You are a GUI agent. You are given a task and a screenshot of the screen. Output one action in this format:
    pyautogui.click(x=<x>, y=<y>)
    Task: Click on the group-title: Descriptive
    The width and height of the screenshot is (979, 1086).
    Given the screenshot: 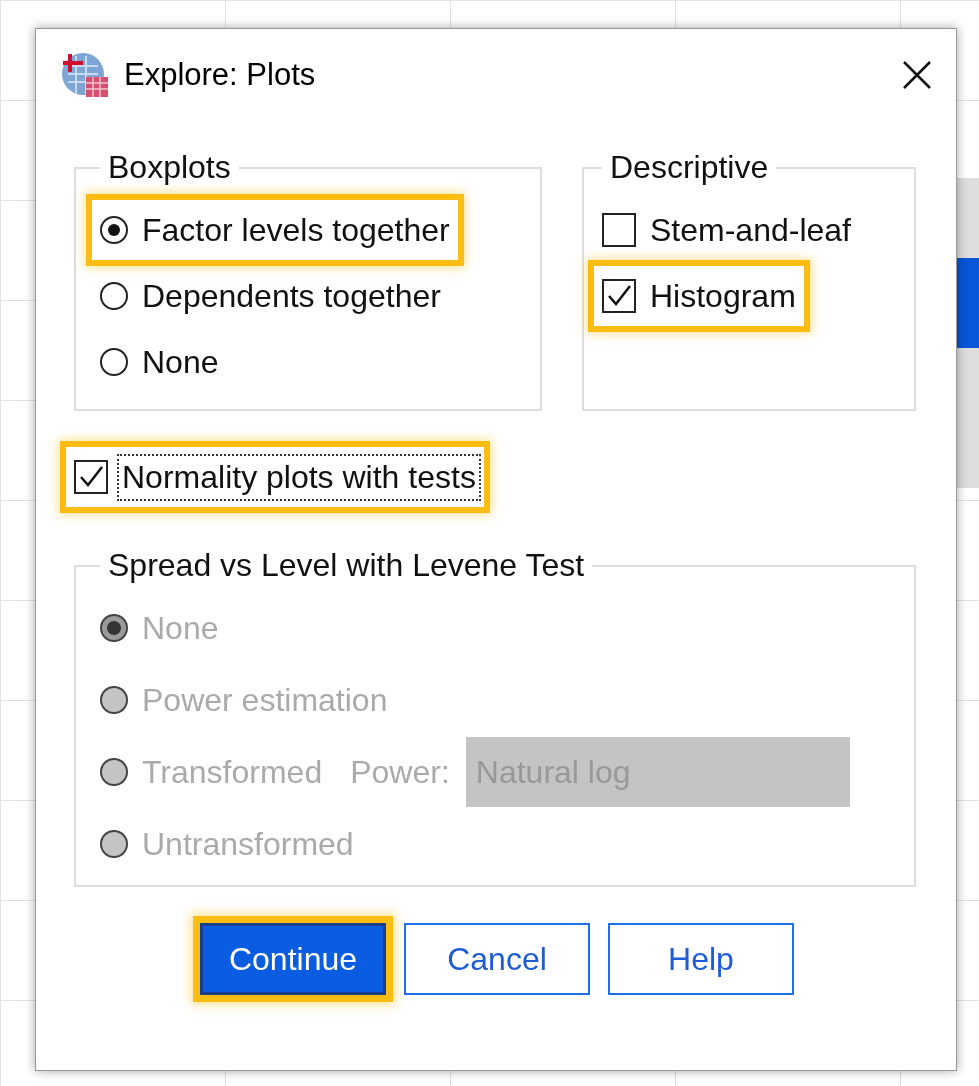 What is the action you would take?
    pyautogui.click(x=689, y=167)
    